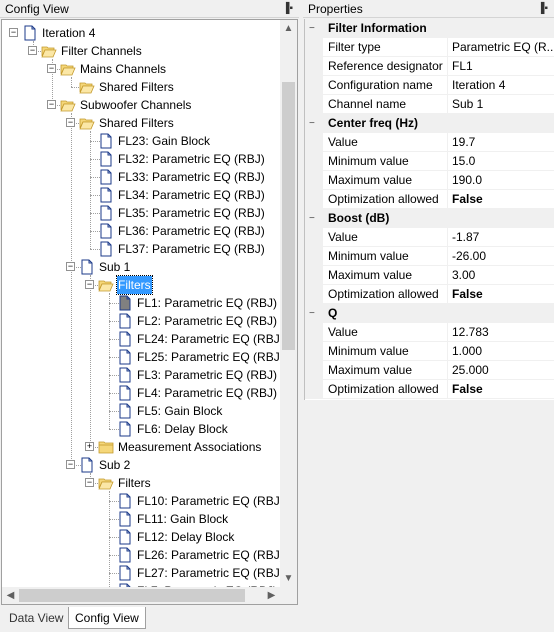 Image resolution: width=554 pixels, height=632 pixels. What do you see at coordinates (114, 267) in the screenshot?
I see `tree-node-label: Sub 1` at bounding box center [114, 267].